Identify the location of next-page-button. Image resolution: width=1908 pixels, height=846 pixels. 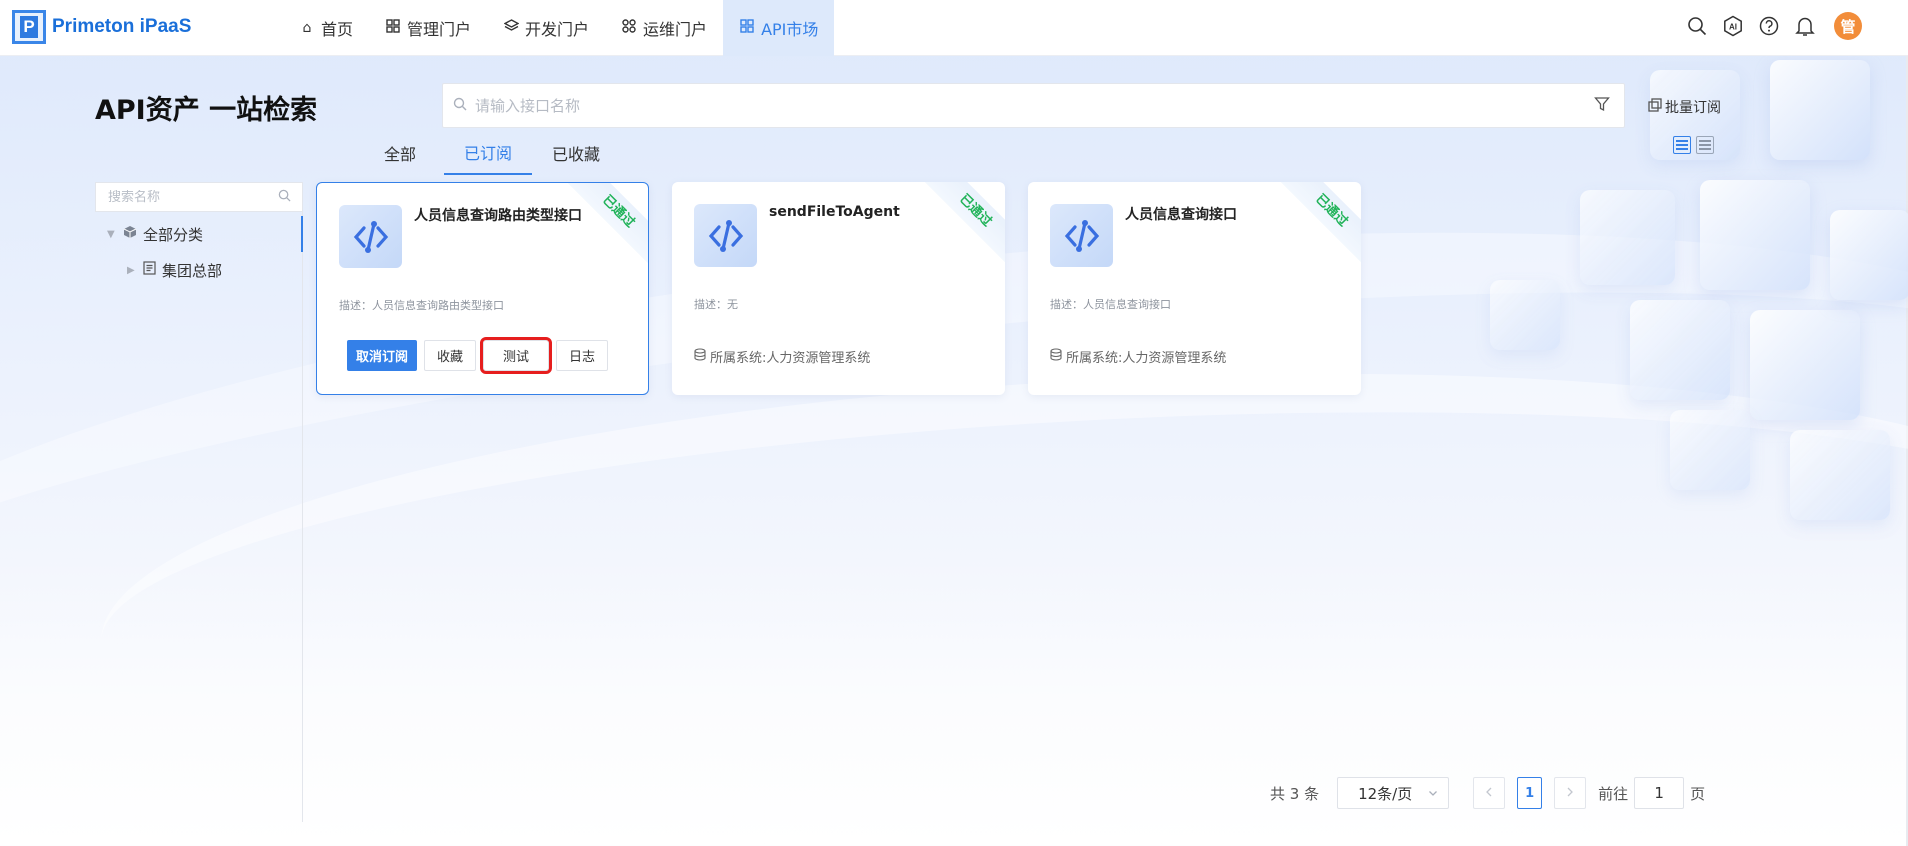
(1570, 793).